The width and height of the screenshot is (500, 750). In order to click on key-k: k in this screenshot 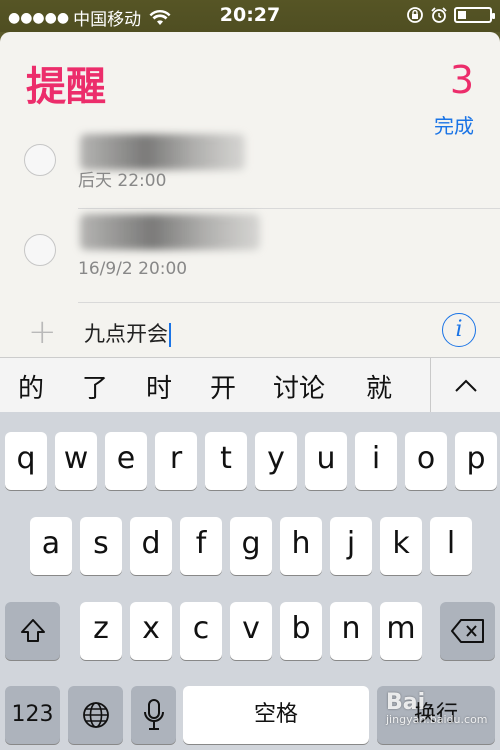, I will do `click(401, 546)`.